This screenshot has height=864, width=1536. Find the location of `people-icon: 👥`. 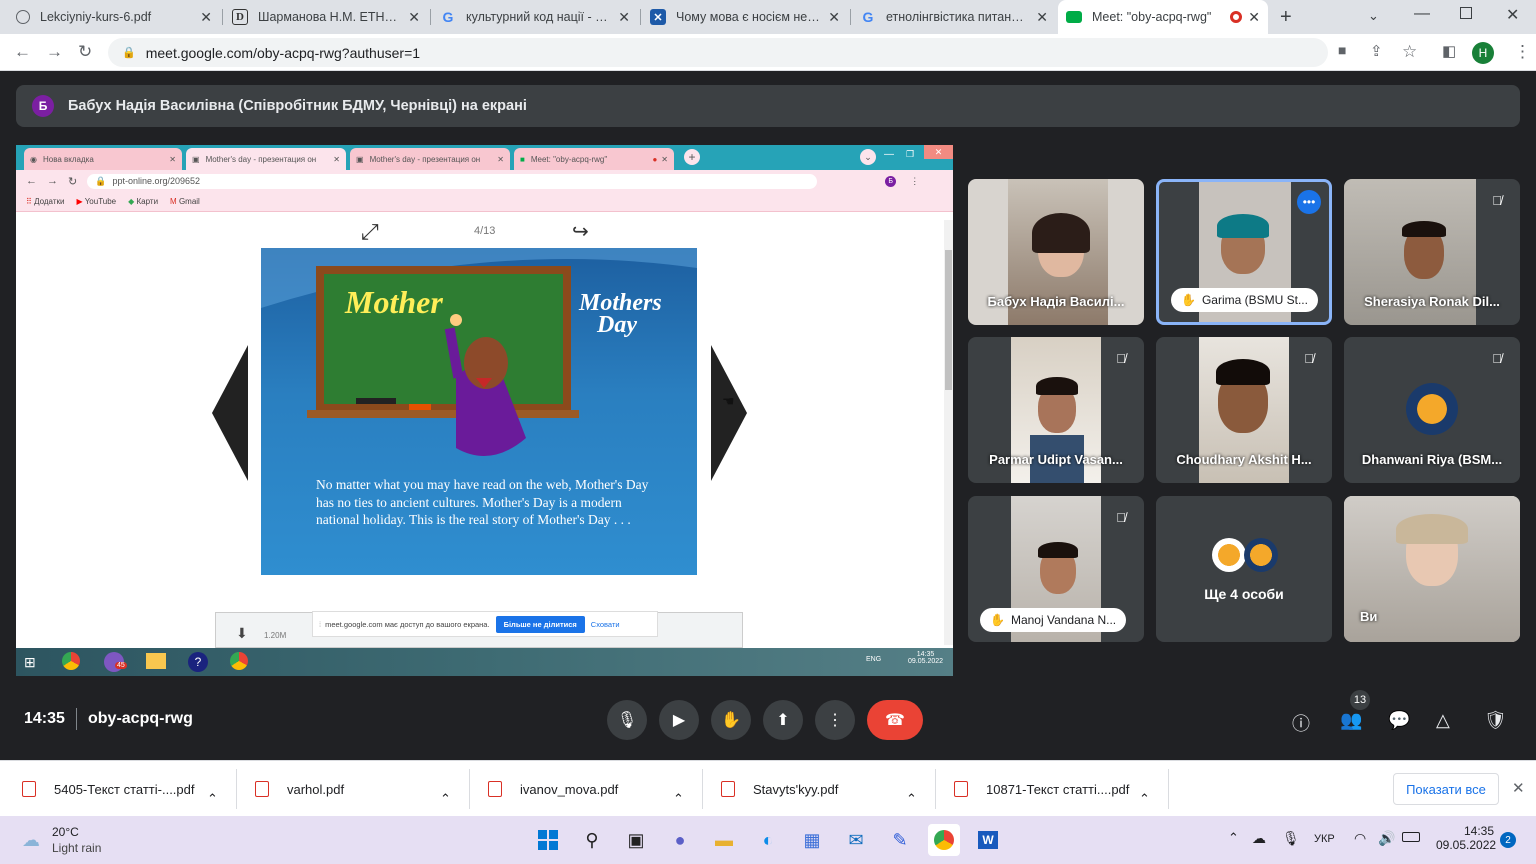

people-icon: 👥 is located at coordinates (1351, 720).